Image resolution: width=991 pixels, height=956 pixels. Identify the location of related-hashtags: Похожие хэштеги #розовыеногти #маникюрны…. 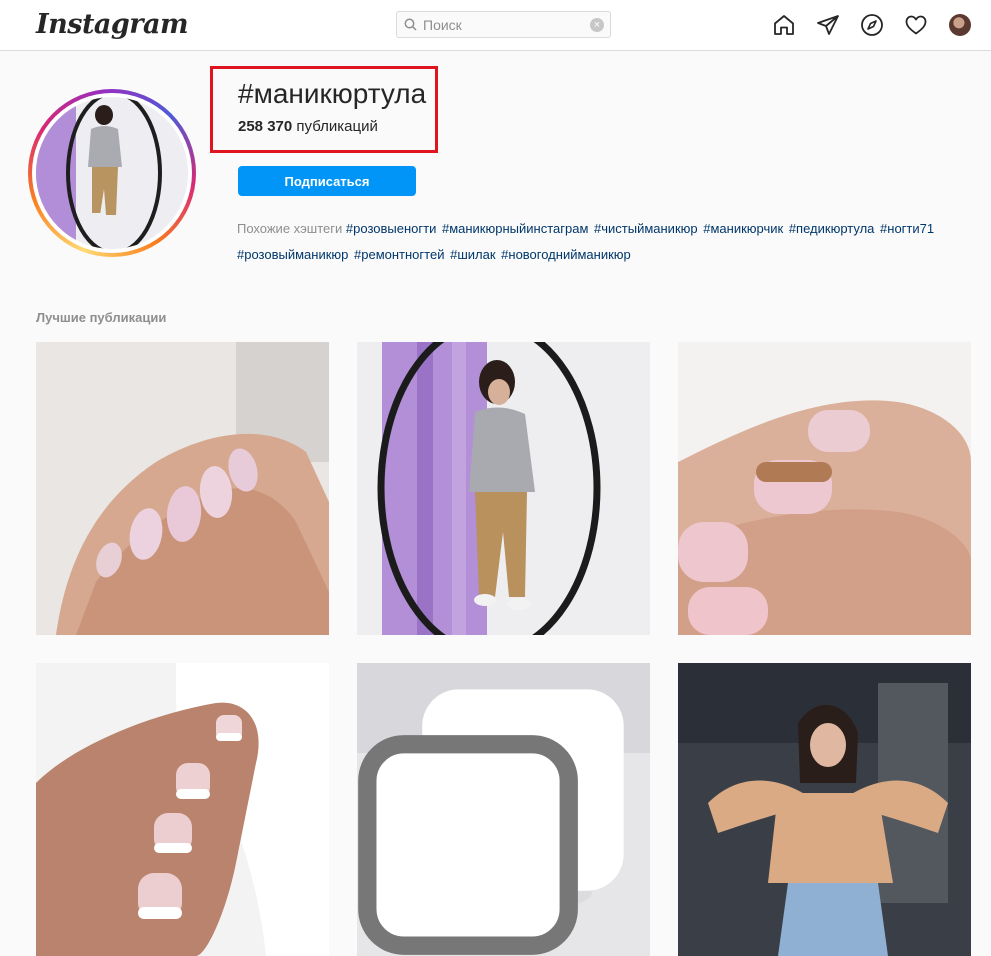
(607, 242).